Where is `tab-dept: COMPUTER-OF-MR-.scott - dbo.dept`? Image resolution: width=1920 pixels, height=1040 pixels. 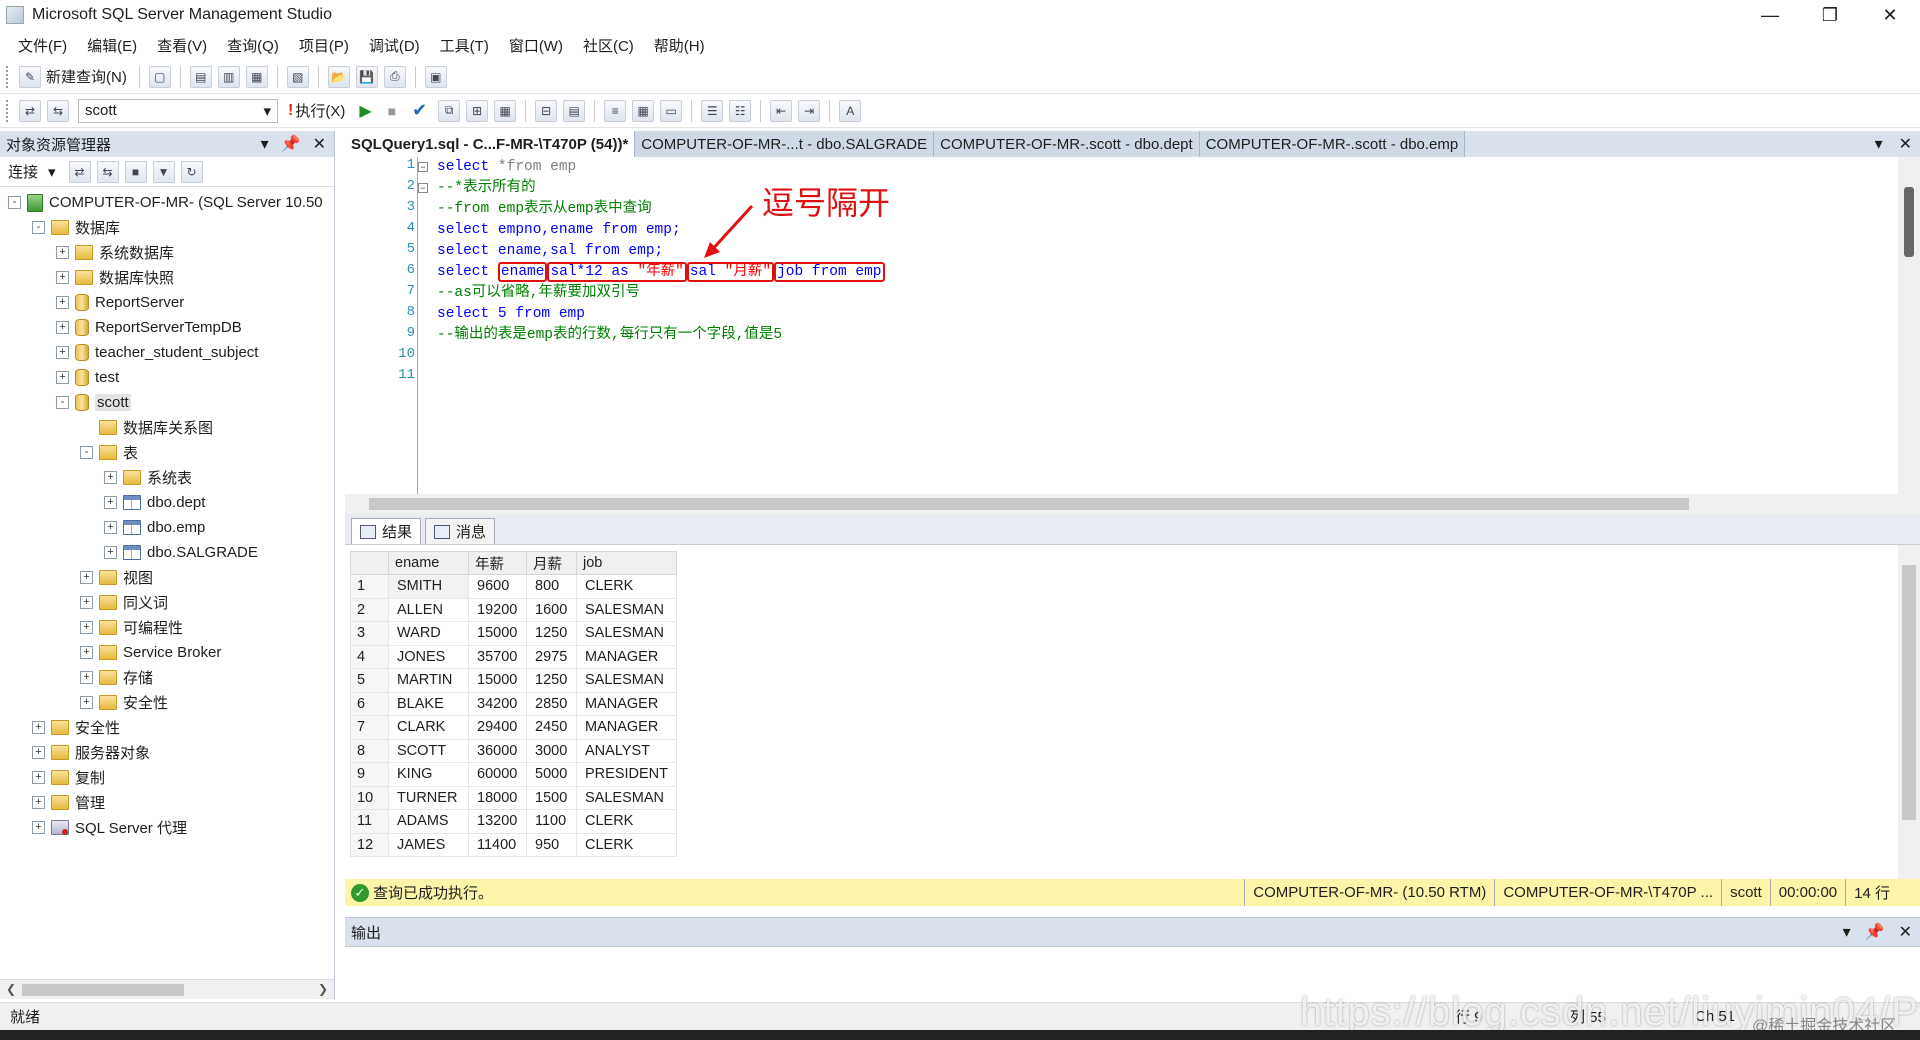
tab-dept: COMPUTER-OF-MR-.scott - dbo.dept is located at coordinates (1067, 144).